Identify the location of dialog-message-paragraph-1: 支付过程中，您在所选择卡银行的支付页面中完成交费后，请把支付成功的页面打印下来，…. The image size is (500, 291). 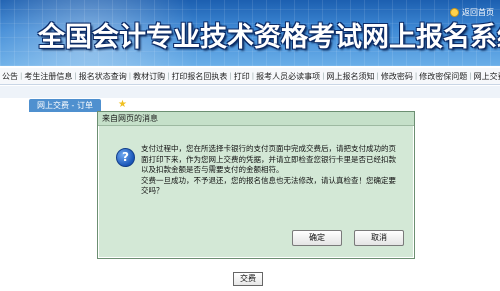
(268, 159).